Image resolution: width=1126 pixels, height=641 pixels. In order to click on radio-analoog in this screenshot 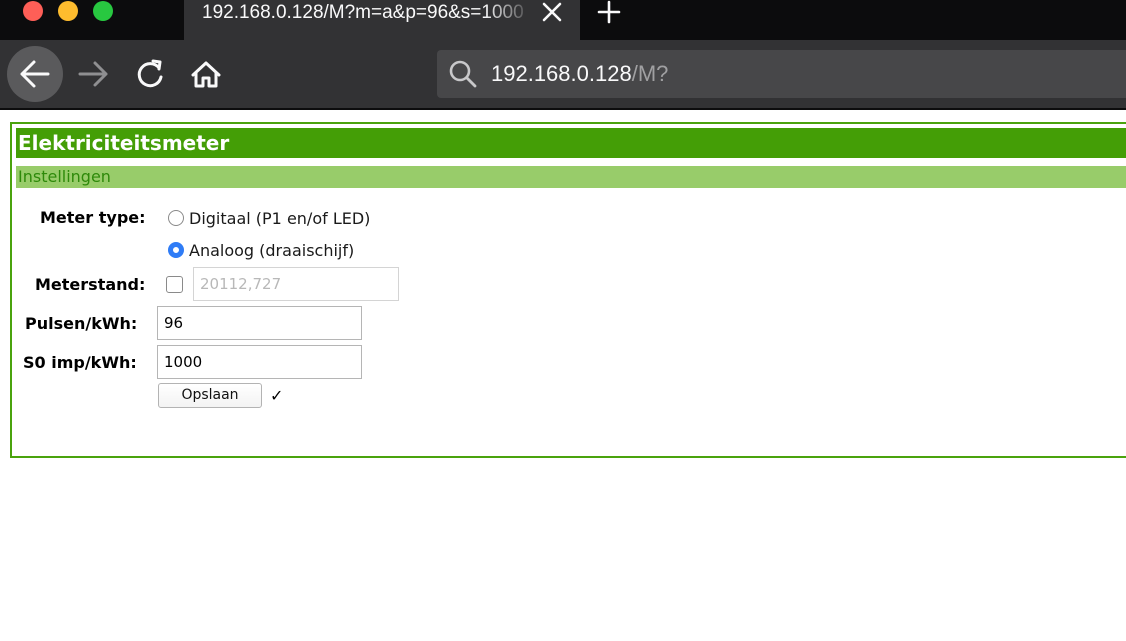, I will do `click(176, 250)`.